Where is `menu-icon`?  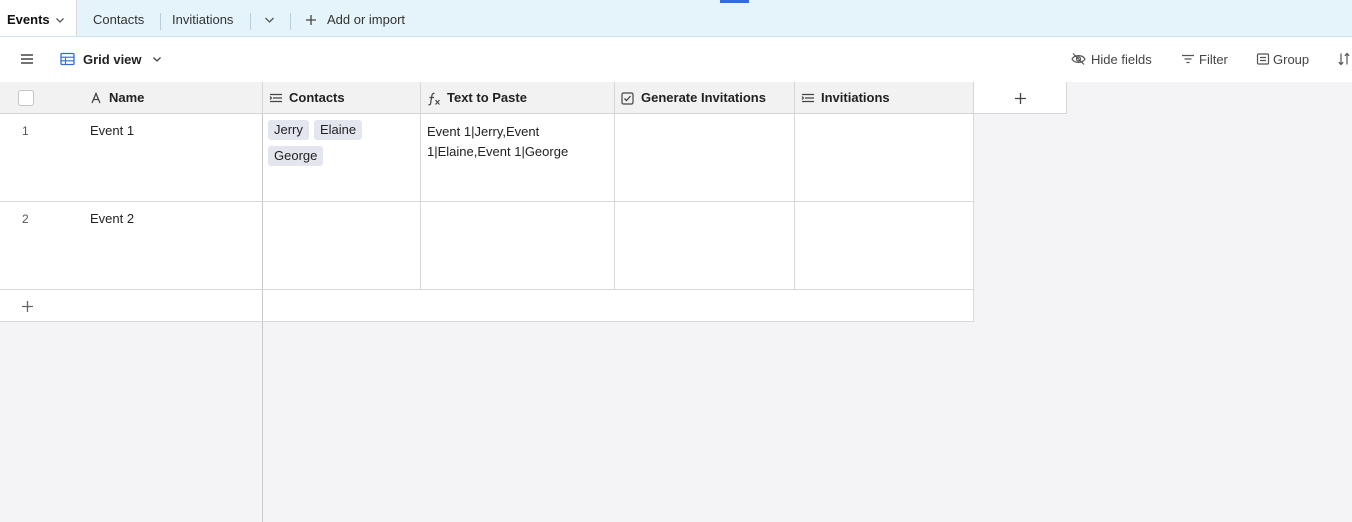 menu-icon is located at coordinates (27, 59).